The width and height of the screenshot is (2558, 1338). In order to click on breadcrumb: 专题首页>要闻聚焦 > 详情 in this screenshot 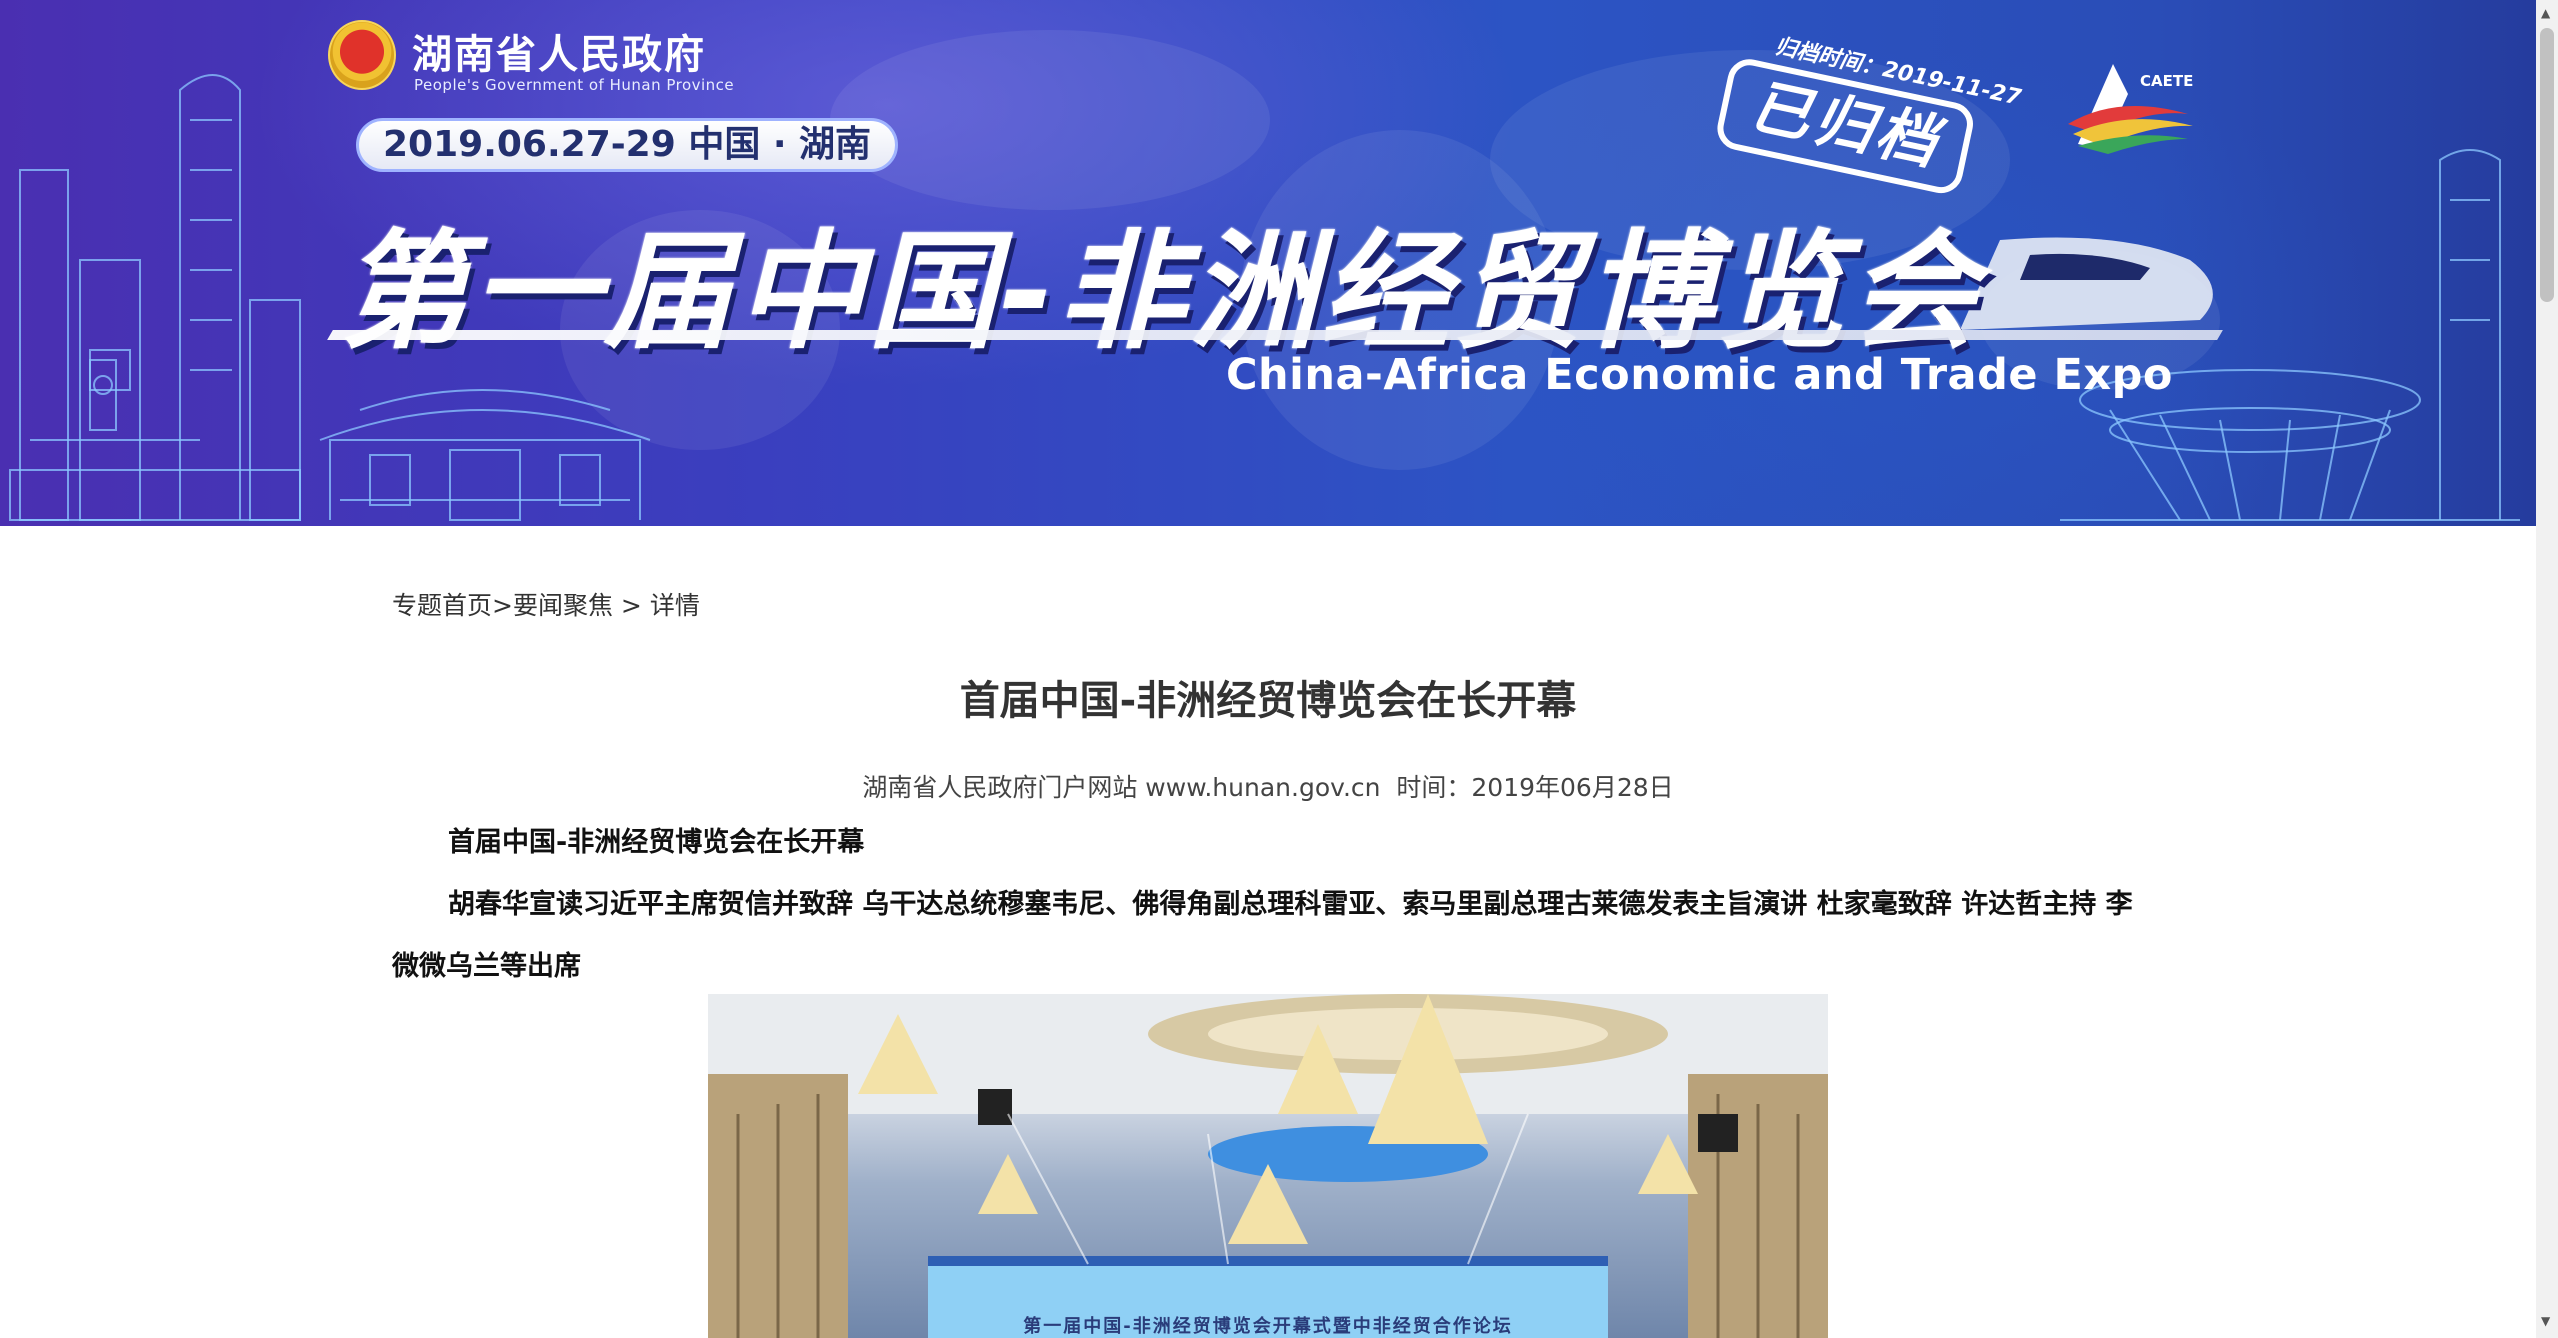, I will do `click(546, 604)`.